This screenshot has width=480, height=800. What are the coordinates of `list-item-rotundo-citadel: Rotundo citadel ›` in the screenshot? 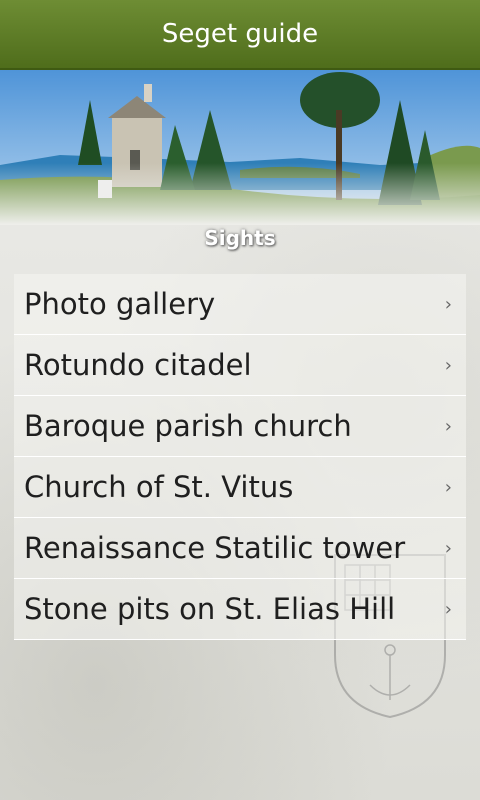 It's located at (240, 365).